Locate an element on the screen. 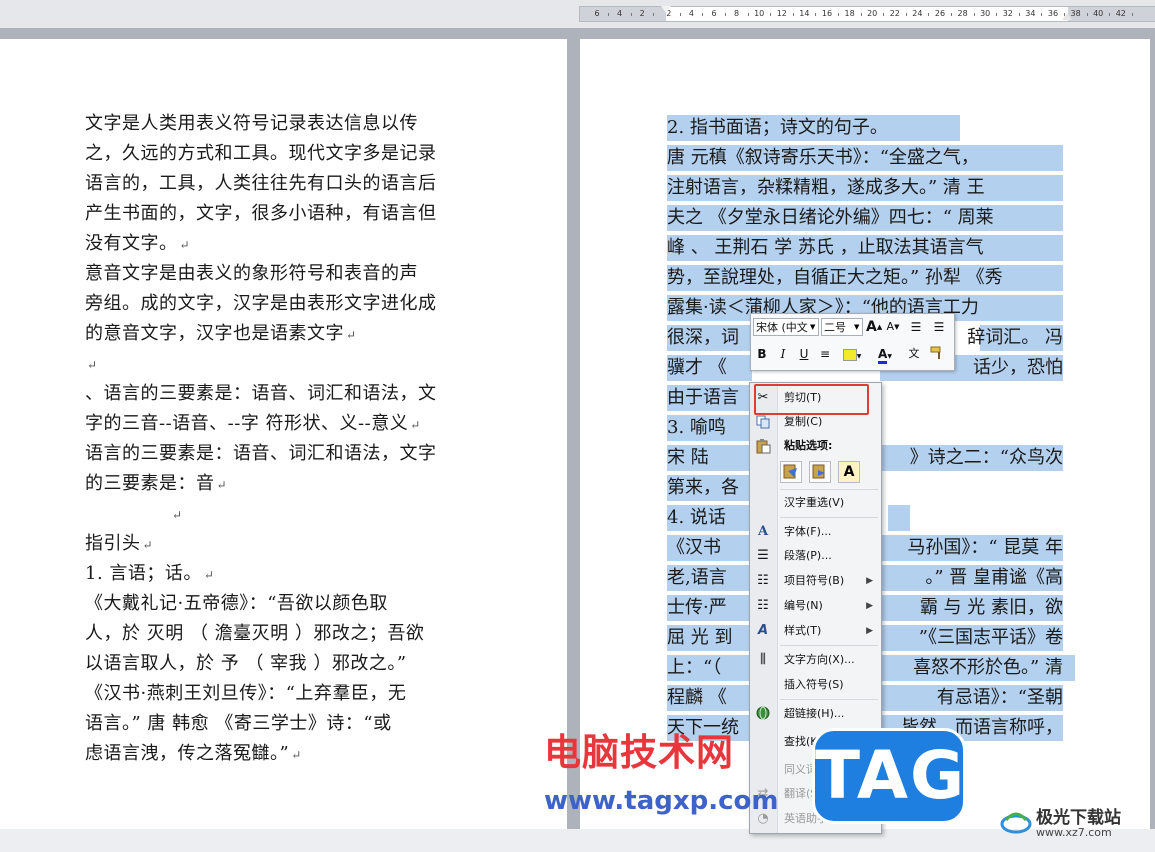  right-indent-marker is located at coordinates (1067, 16).